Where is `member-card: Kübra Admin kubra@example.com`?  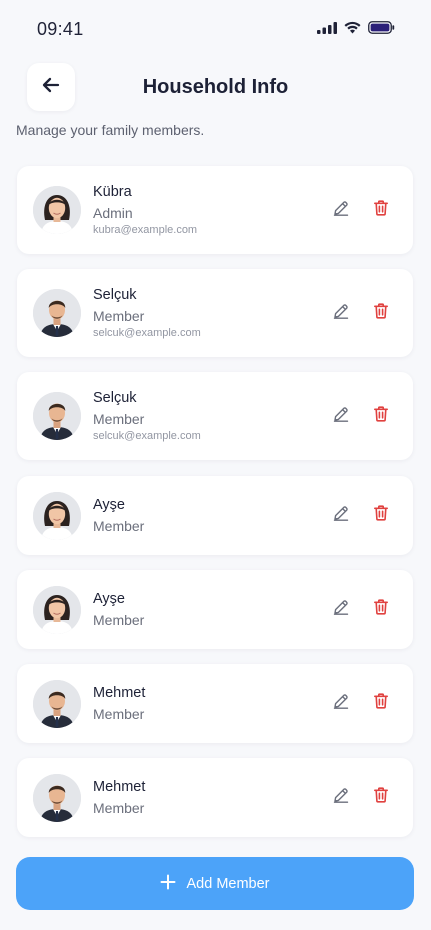 member-card: Kübra Admin kubra@example.com is located at coordinates (215, 210).